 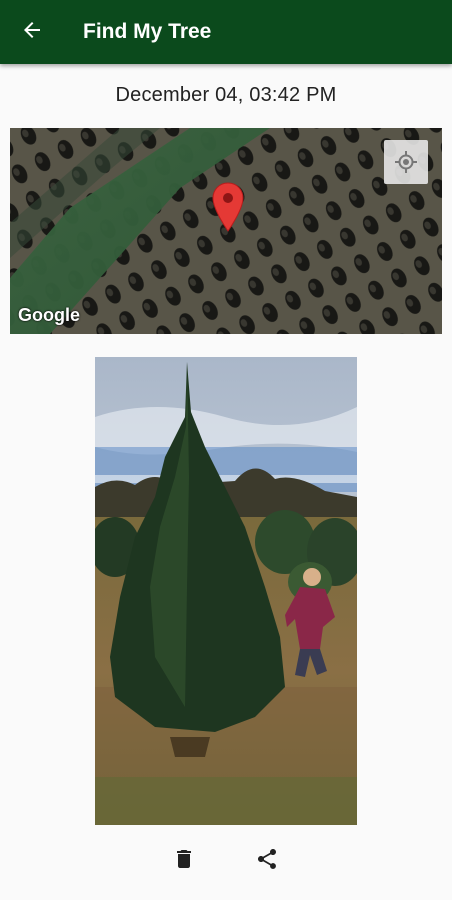 I want to click on share-button, so click(x=267, y=861).